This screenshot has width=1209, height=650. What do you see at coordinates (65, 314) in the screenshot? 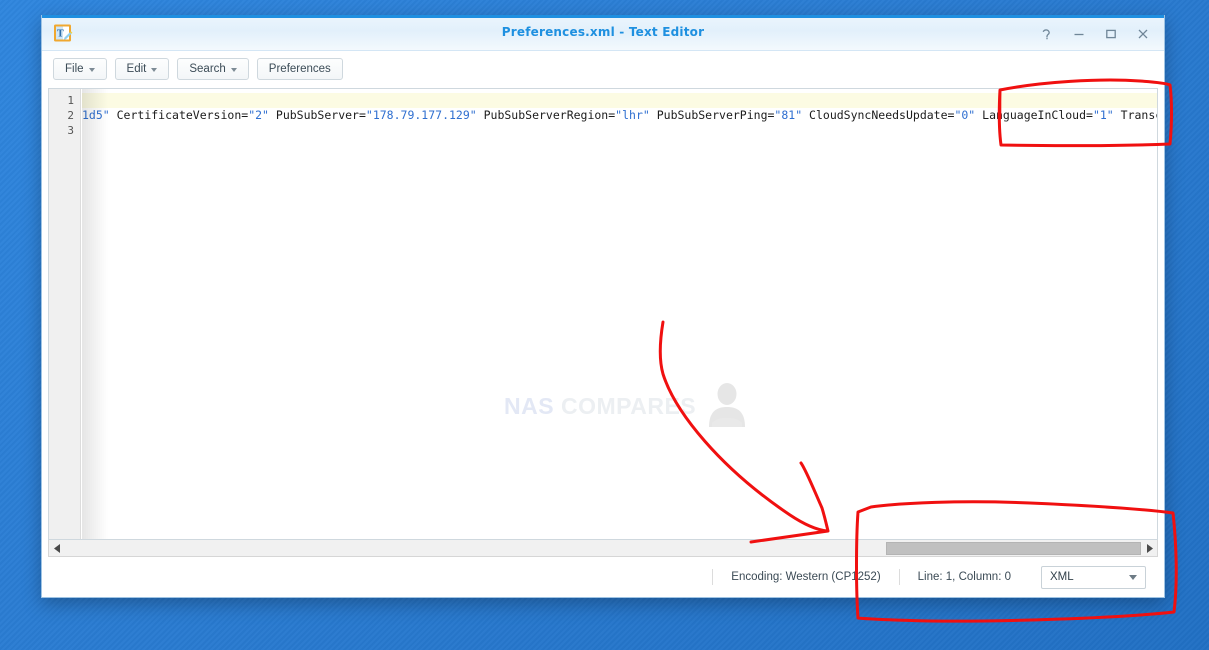
I see `line-number-gutter: 1 2 3` at bounding box center [65, 314].